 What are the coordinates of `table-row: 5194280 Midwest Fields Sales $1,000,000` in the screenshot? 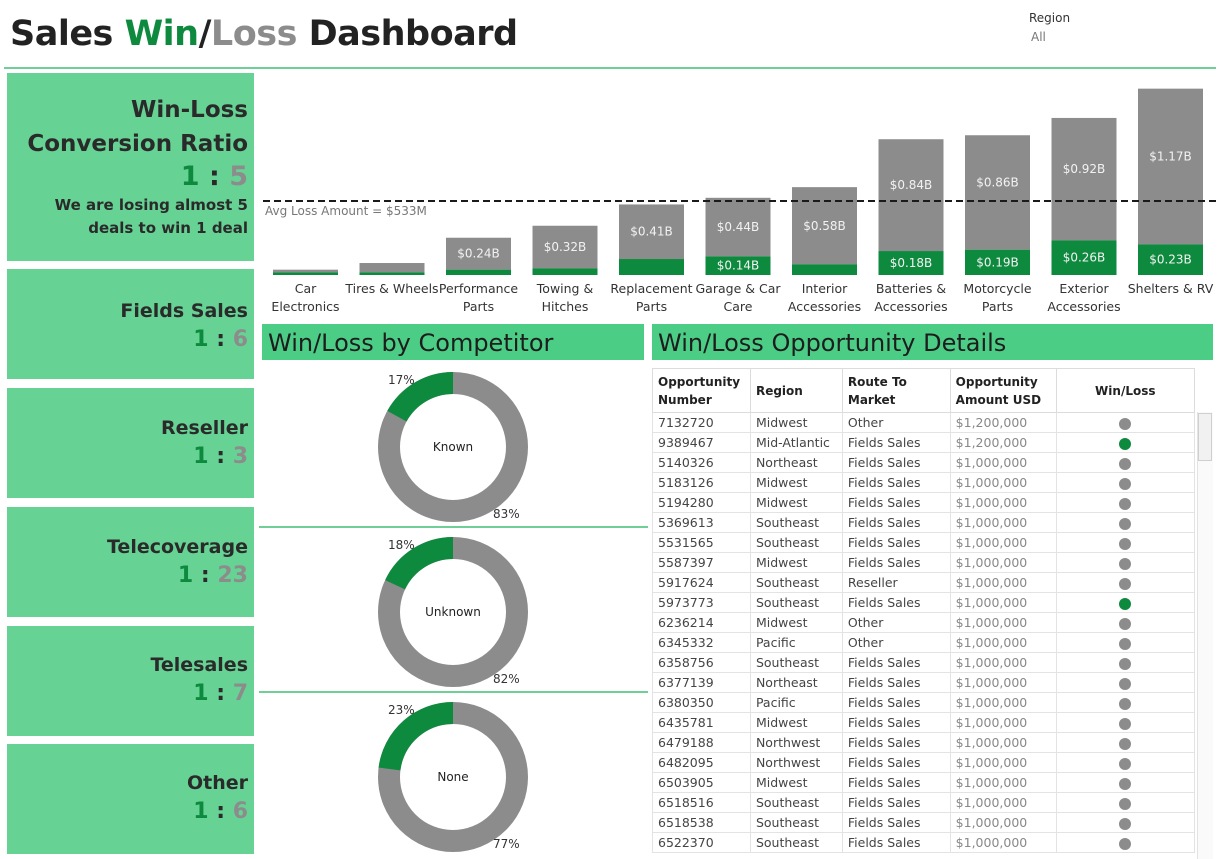 It's located at (923, 502).